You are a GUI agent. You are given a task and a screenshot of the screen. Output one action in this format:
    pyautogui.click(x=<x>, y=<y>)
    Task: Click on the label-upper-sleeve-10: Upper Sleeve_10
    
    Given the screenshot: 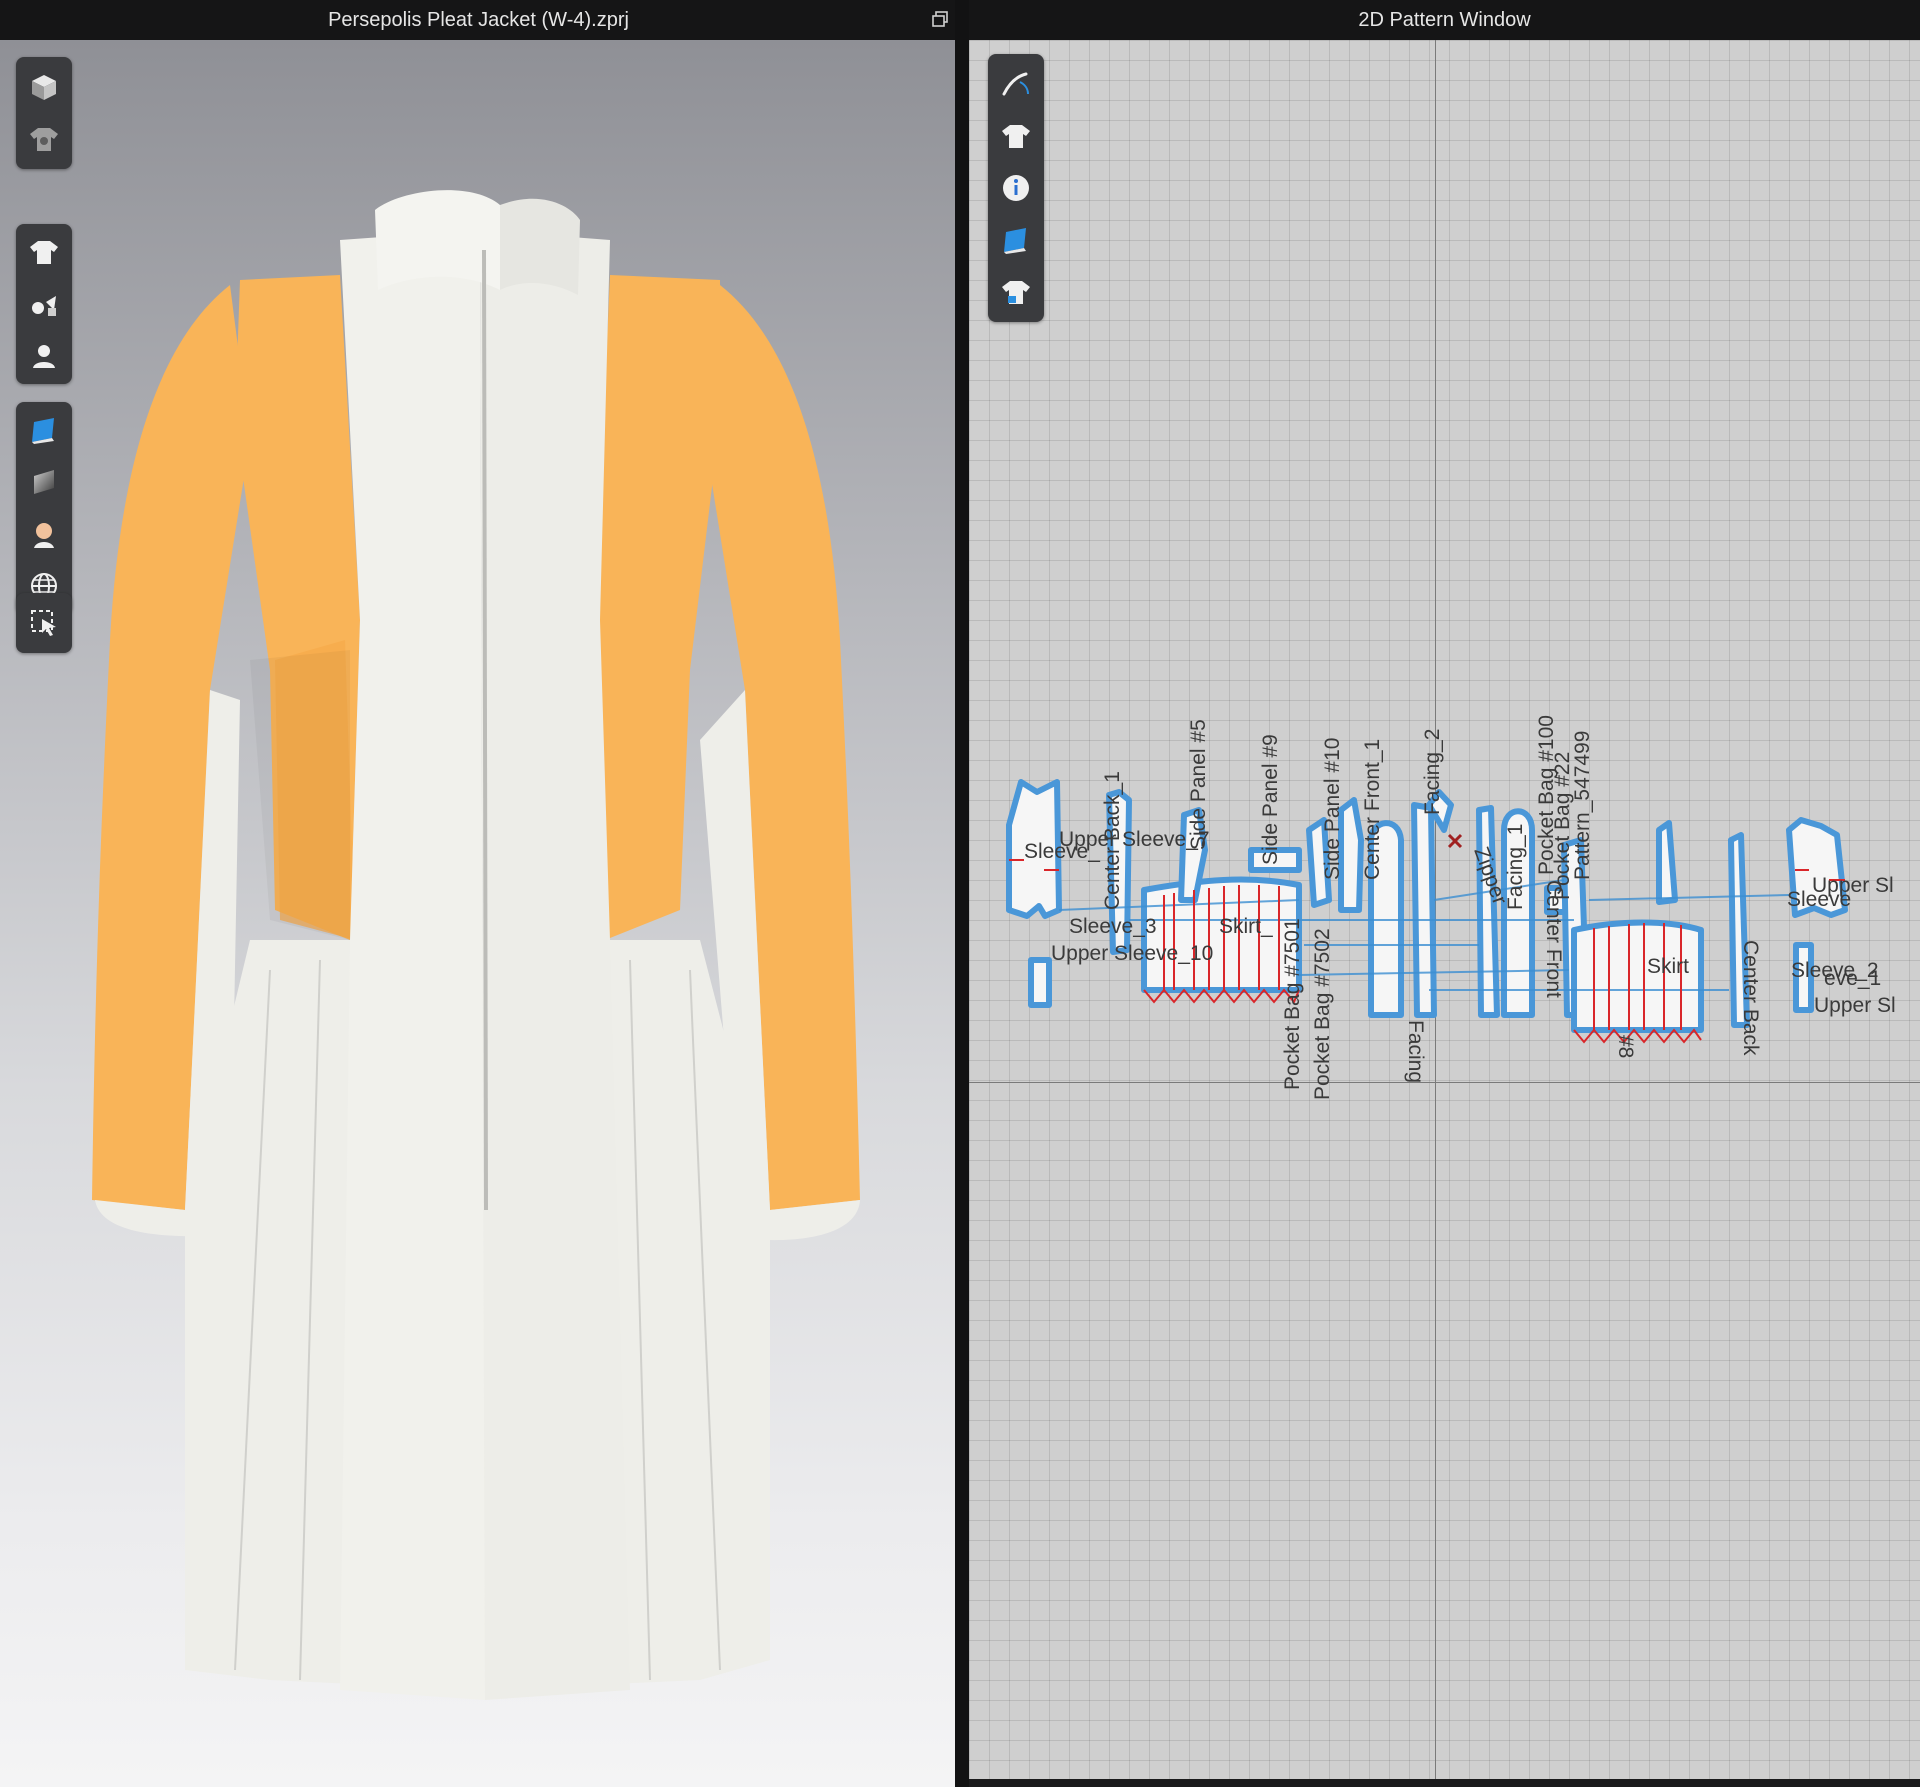 What is the action you would take?
    pyautogui.click(x=1132, y=953)
    